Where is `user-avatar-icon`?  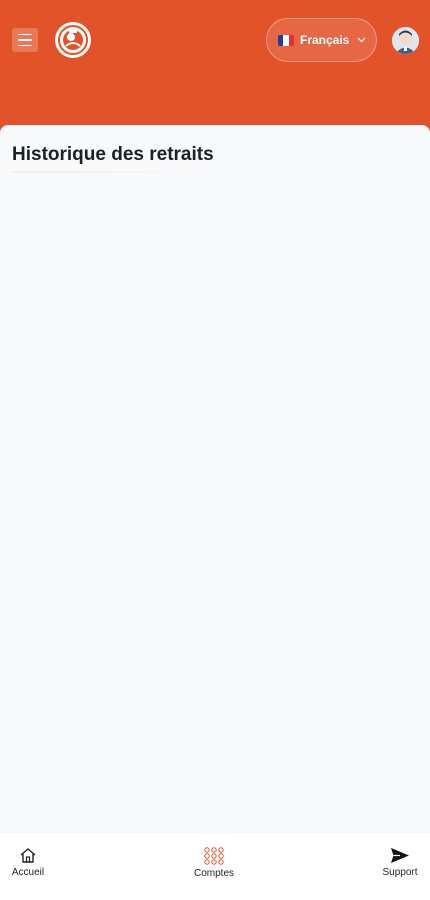
user-avatar-icon is located at coordinates (405, 40).